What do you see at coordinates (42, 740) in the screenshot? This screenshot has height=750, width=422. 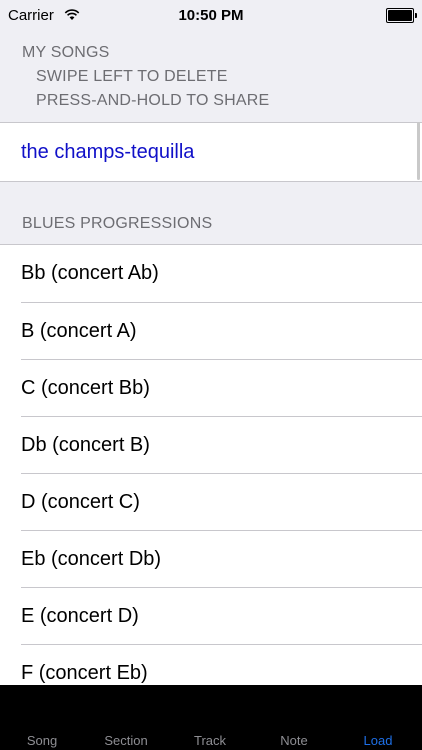 I see `tab-song: Song` at bounding box center [42, 740].